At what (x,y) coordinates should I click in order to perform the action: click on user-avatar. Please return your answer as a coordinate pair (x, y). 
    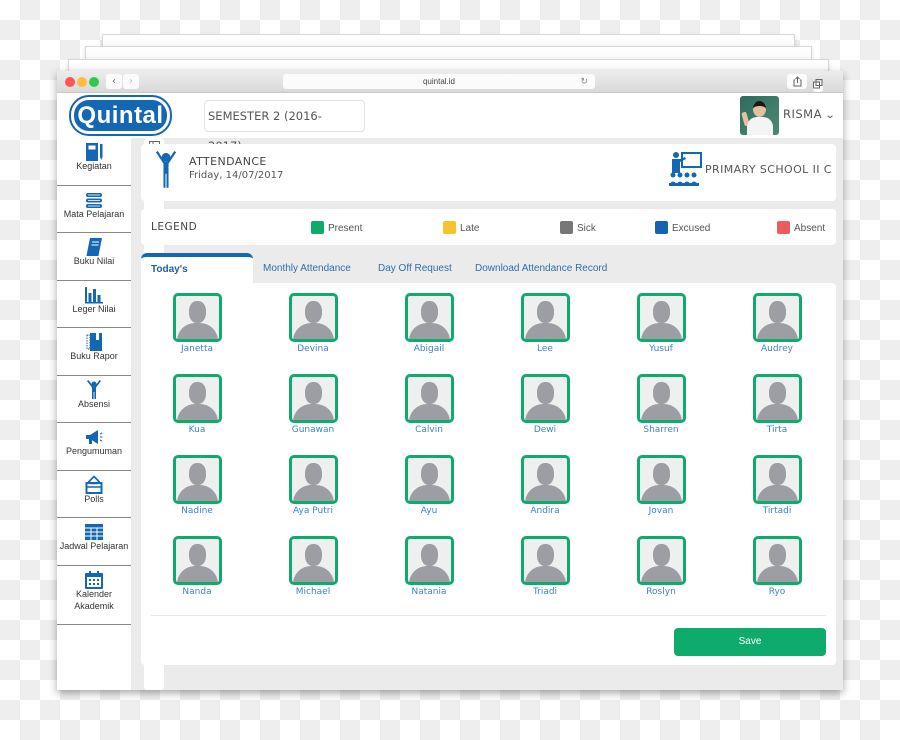
    Looking at the image, I should click on (759, 115).